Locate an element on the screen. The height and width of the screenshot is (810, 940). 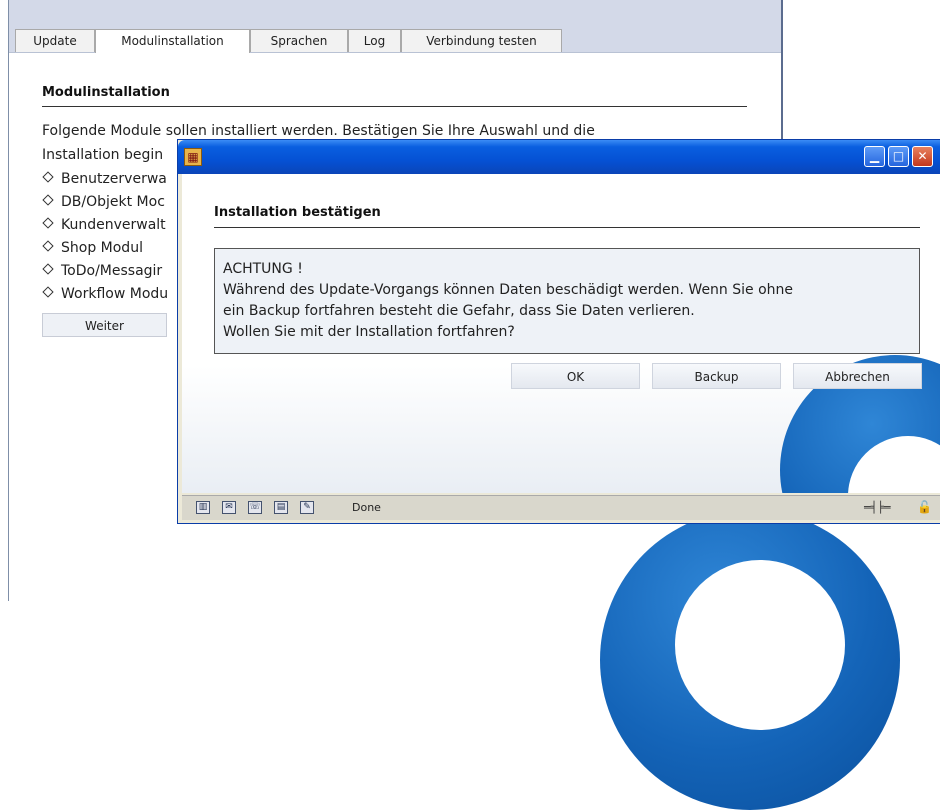
module-list-item: Kundenverwalt is located at coordinates (104, 225).